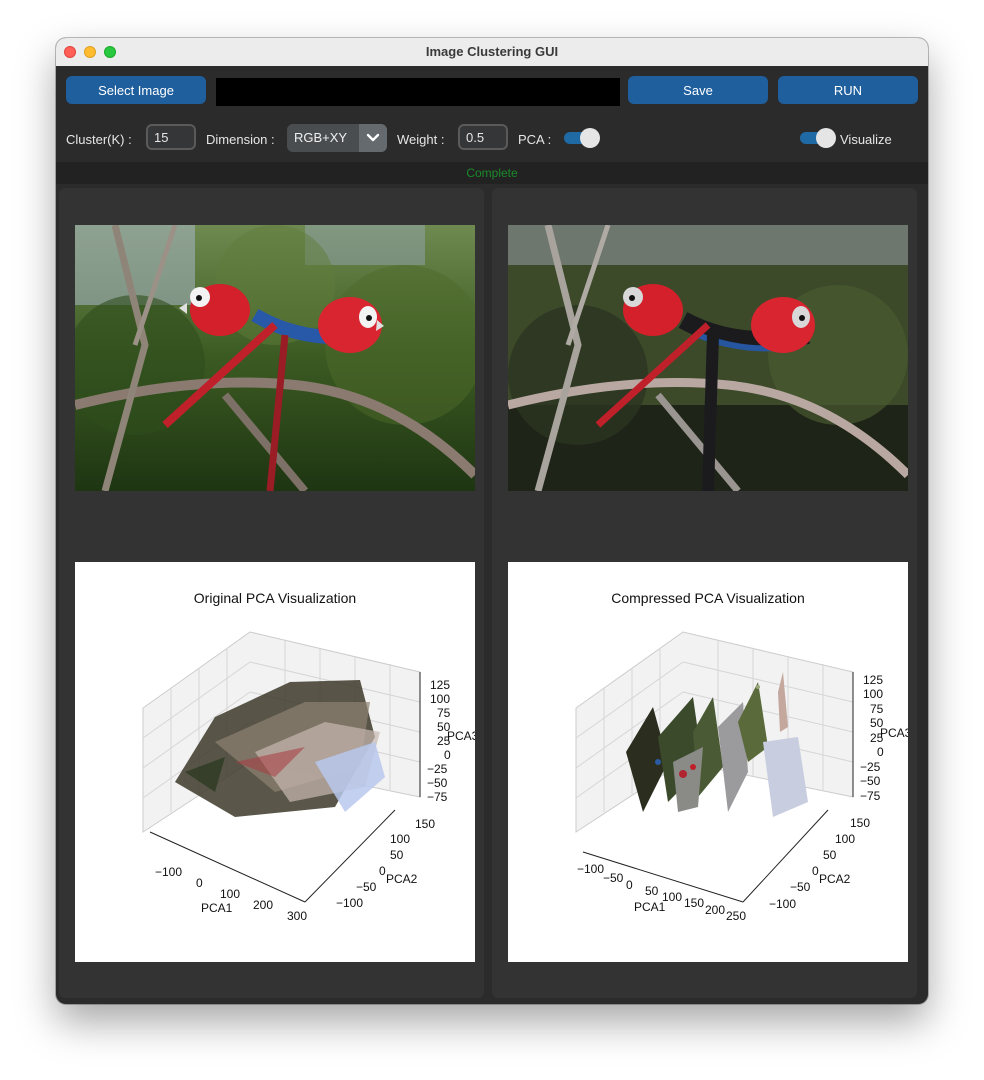  I want to click on dimension-selected-value: RGB+XY, so click(321, 137).